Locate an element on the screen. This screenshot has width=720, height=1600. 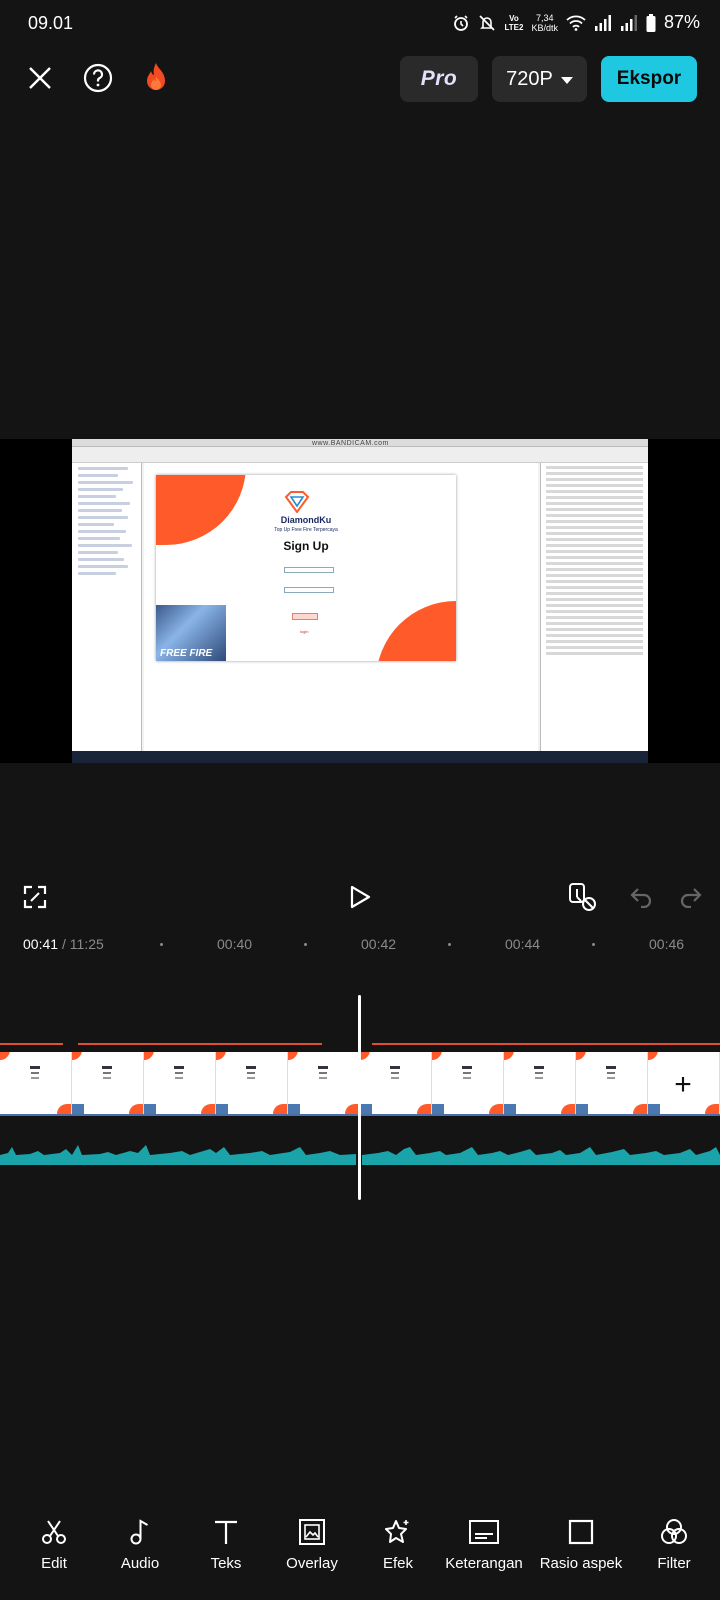
ide-project-panel is located at coordinates (107, 609).